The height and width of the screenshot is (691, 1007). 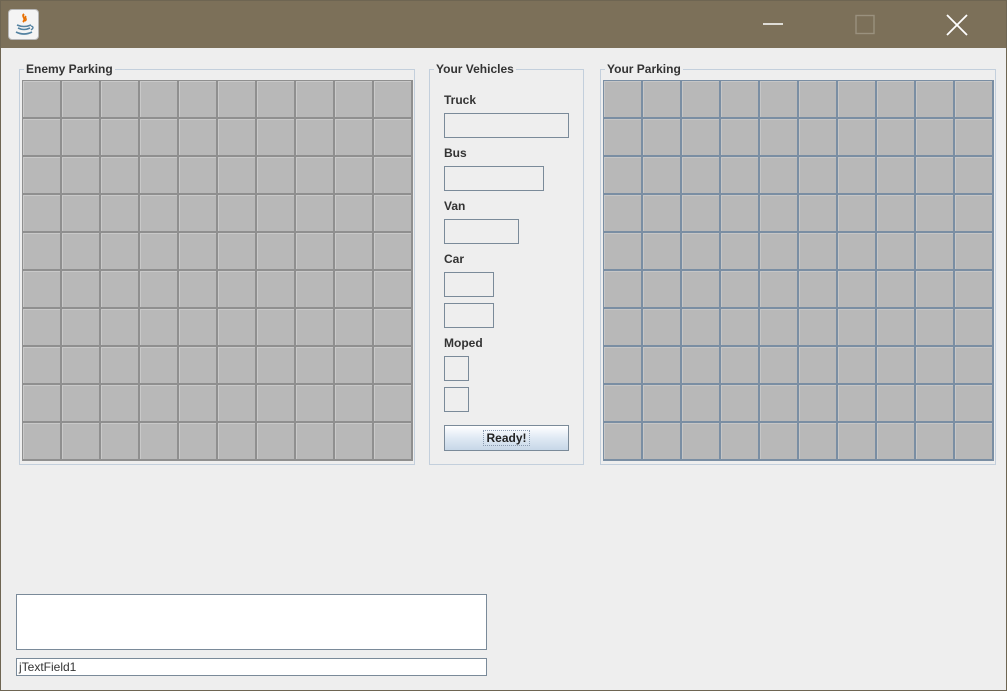 I want to click on bus-slot, so click(x=494, y=178).